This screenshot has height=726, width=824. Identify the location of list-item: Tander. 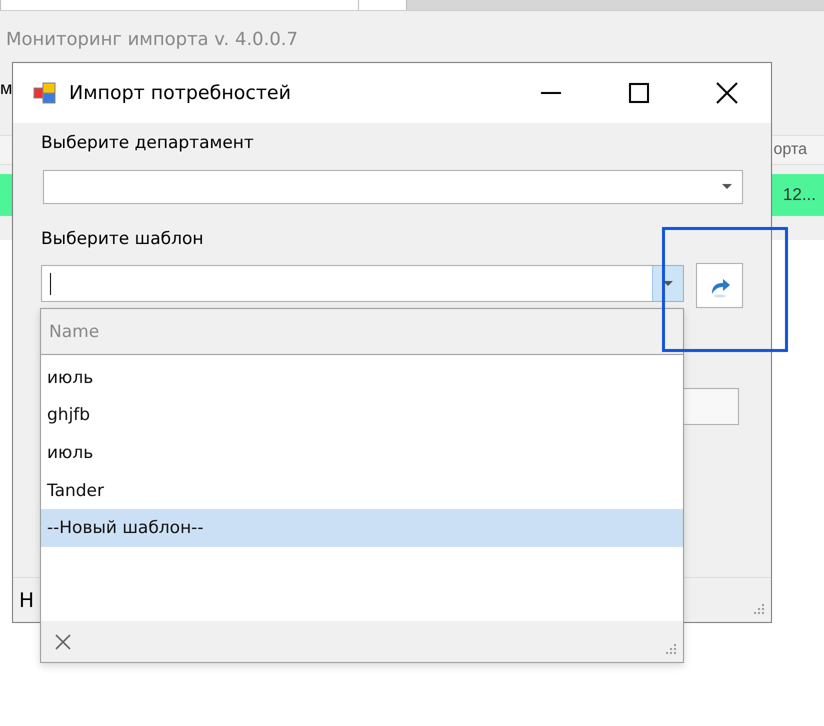
(362, 491).